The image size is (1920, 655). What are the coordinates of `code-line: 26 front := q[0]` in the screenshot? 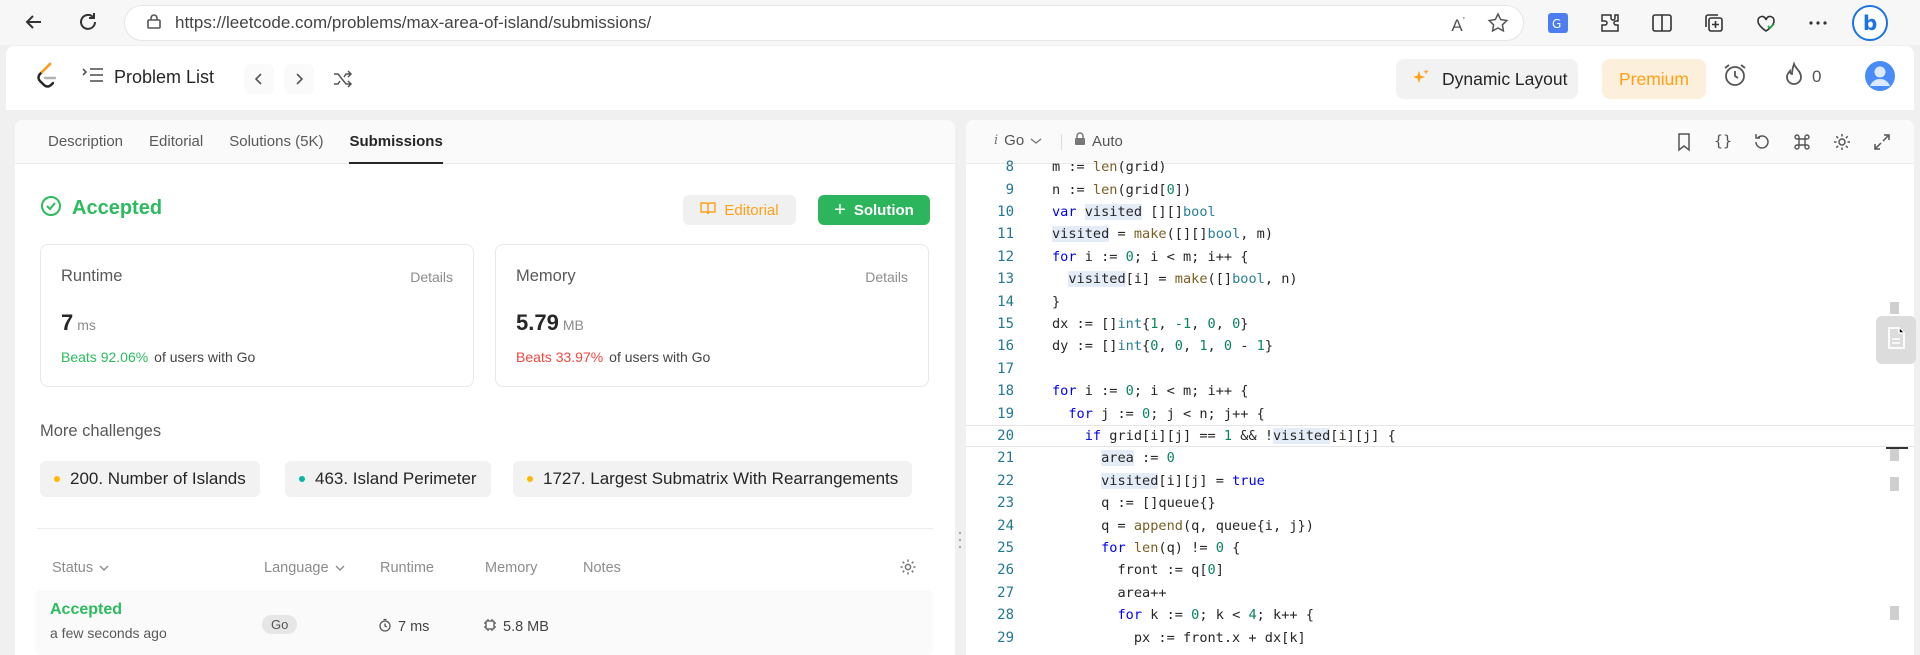 It's located at (1440, 570).